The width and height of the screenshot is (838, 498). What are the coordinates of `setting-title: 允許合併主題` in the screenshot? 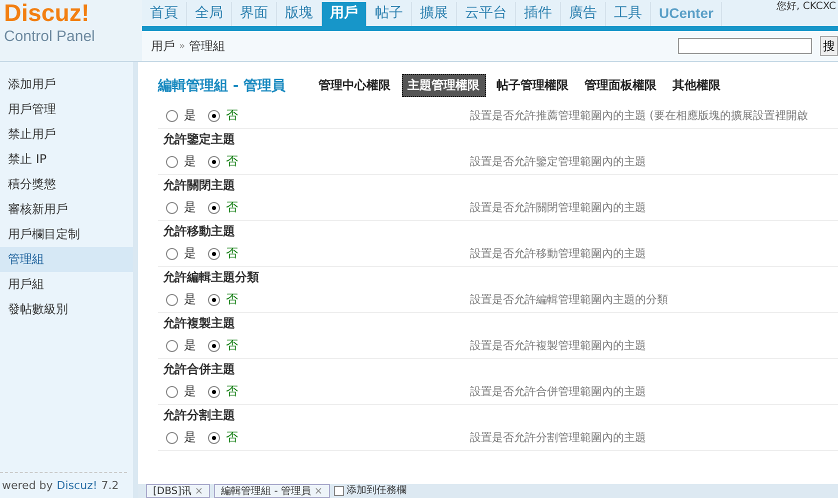 It's located at (199, 369).